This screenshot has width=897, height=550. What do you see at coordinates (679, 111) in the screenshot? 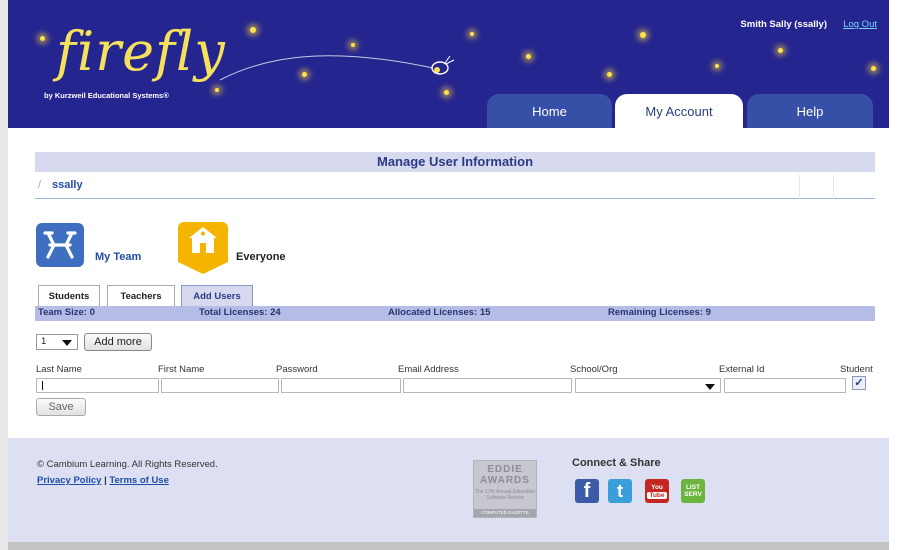
I see `tab-my-account: My Account` at bounding box center [679, 111].